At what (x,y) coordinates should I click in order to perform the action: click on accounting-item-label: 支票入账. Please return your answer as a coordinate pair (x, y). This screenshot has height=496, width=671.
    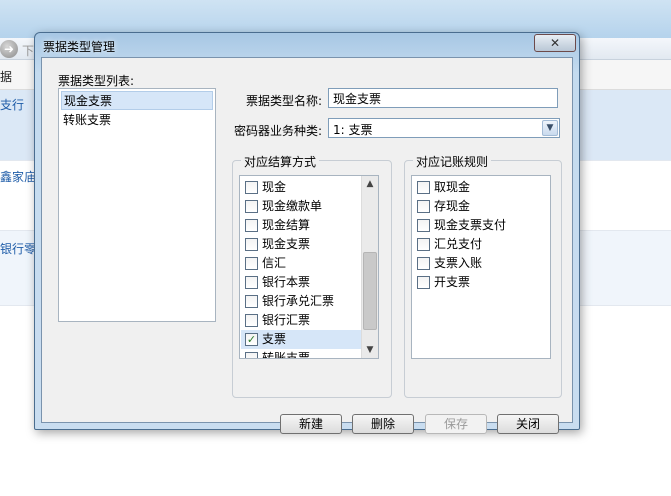
    Looking at the image, I should click on (458, 263).